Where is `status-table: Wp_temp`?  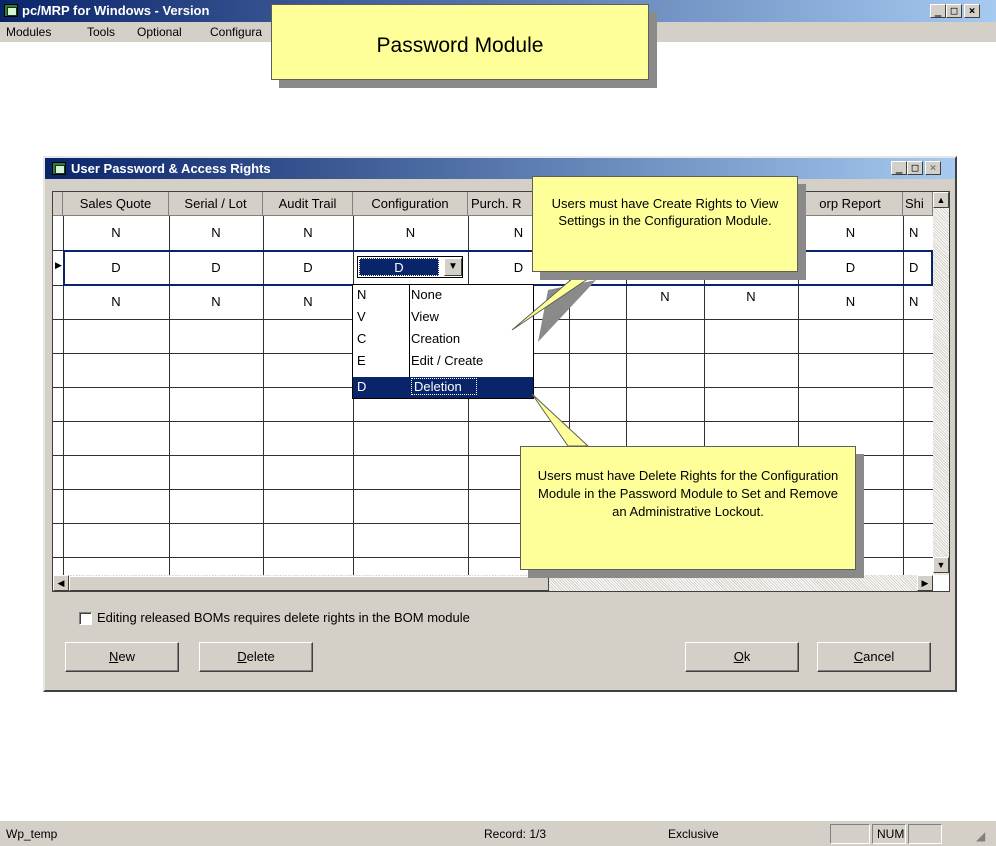 status-table: Wp_temp is located at coordinates (32, 834).